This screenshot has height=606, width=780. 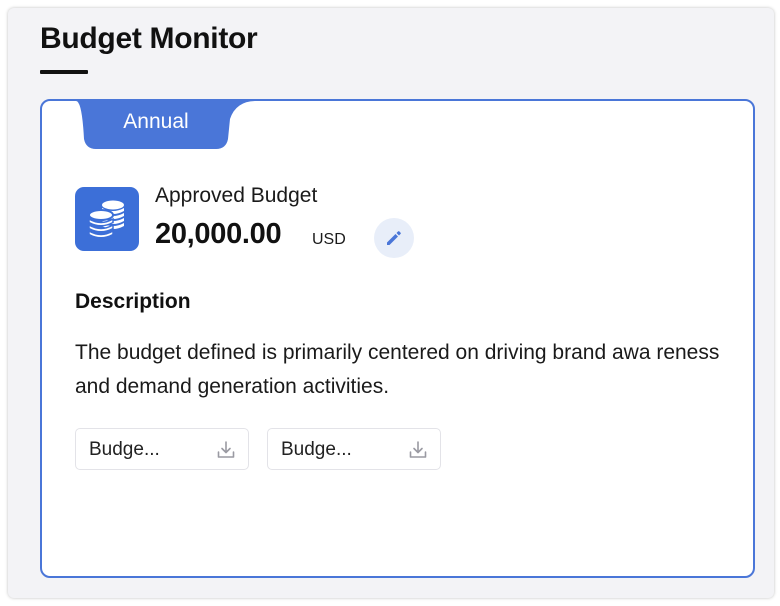 I want to click on edit-budget-button, so click(x=394, y=238).